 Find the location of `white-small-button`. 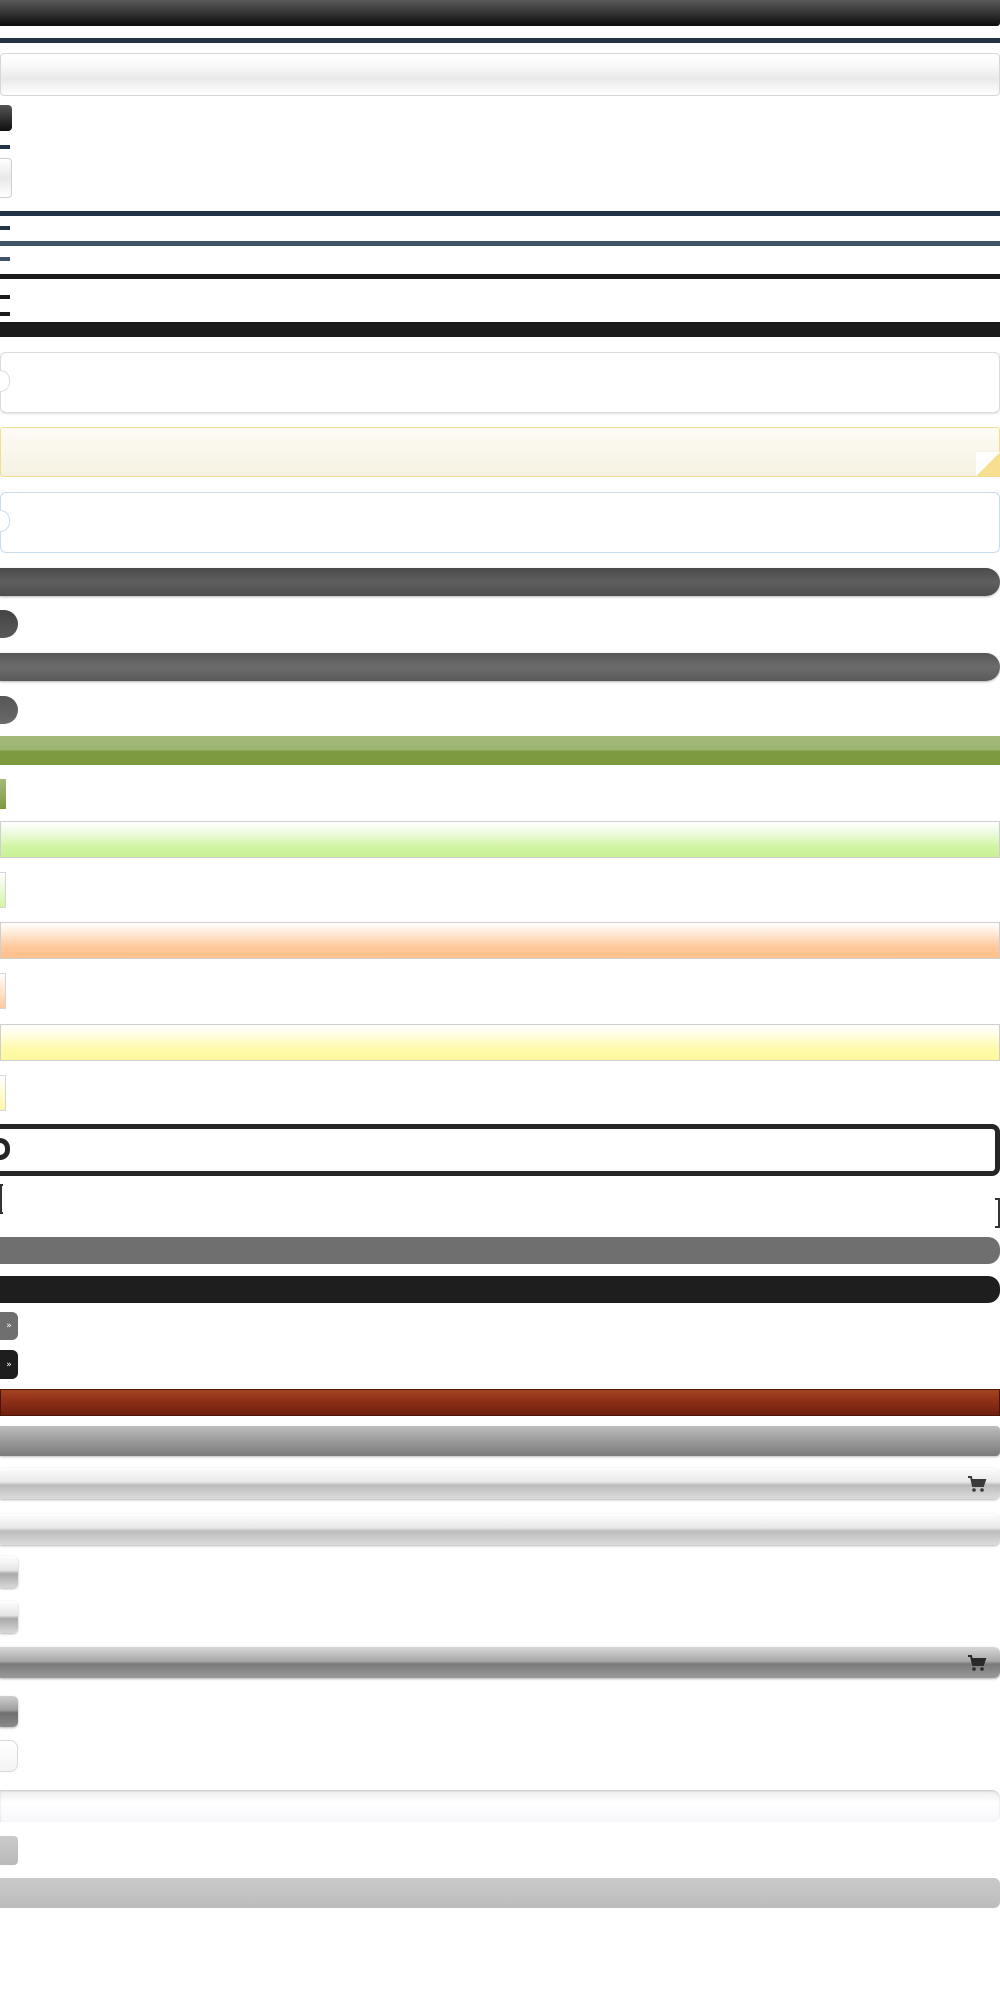

white-small-button is located at coordinates (9, 1756).